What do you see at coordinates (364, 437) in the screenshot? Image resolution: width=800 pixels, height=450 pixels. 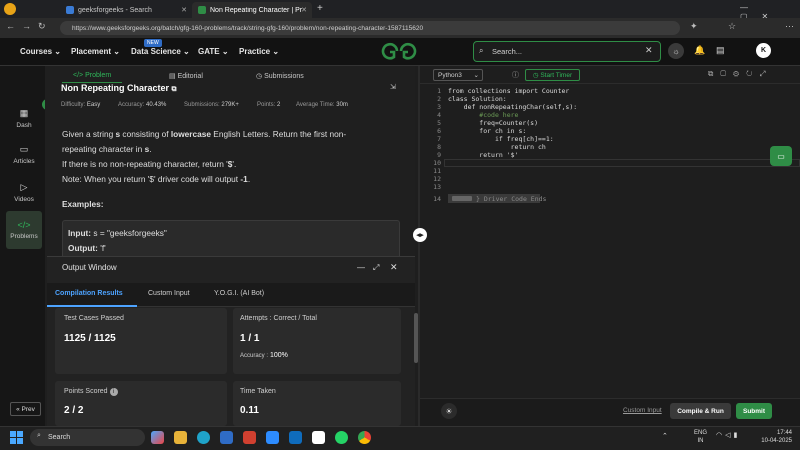 I see `chrome-icon` at bounding box center [364, 437].